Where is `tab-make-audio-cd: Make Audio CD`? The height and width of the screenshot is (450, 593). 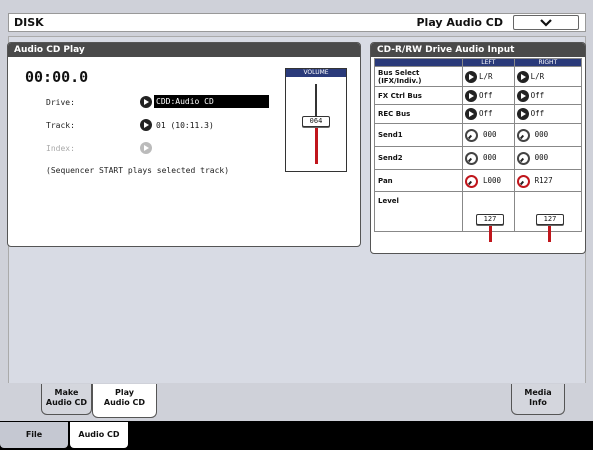
tab-make-audio-cd: Make Audio CD is located at coordinates (66, 399).